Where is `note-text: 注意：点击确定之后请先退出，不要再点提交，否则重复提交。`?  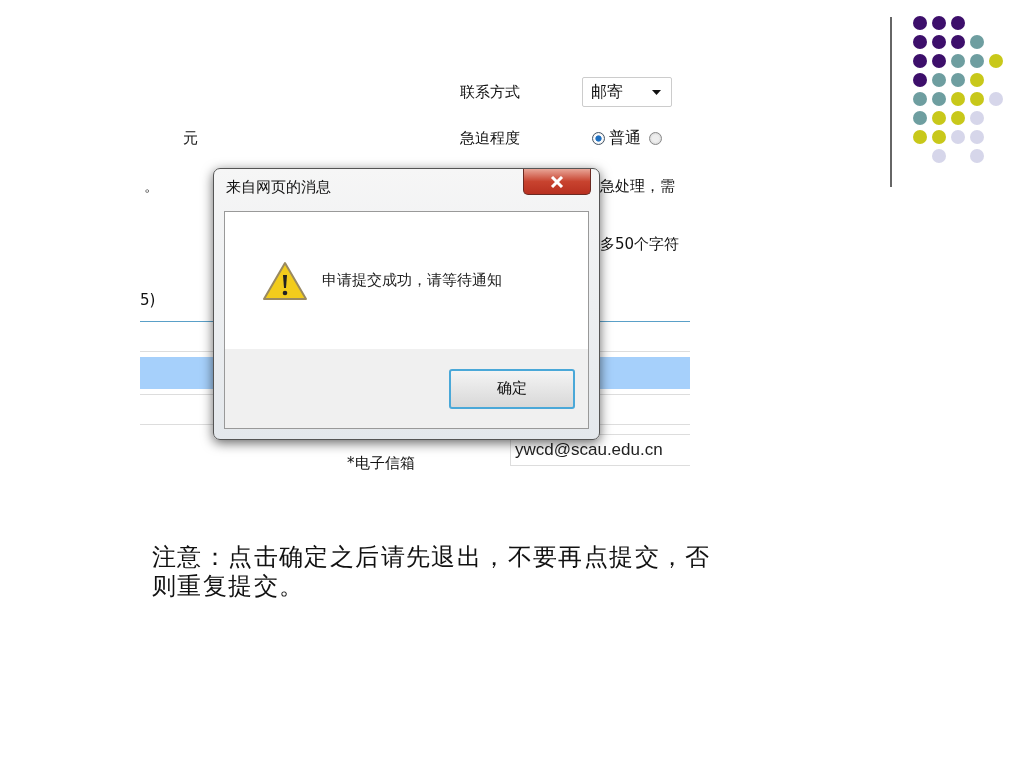
note-text: 注意：点击确定之后请先退出，不要再点提交，否则重复提交。 is located at coordinates (432, 572).